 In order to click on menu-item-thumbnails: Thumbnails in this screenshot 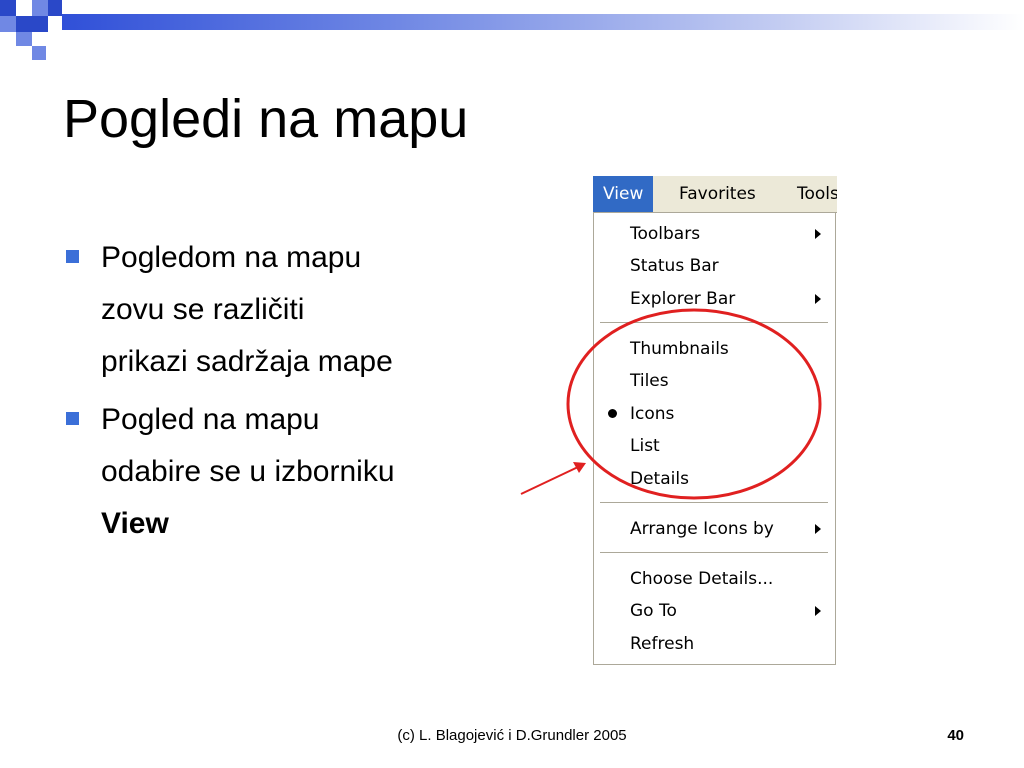, I will do `click(679, 349)`.